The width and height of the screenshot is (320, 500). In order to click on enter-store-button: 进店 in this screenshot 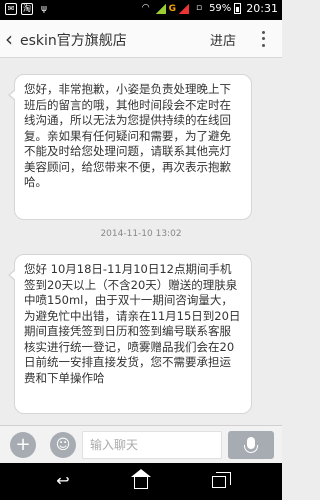, I will do `click(223, 39)`.